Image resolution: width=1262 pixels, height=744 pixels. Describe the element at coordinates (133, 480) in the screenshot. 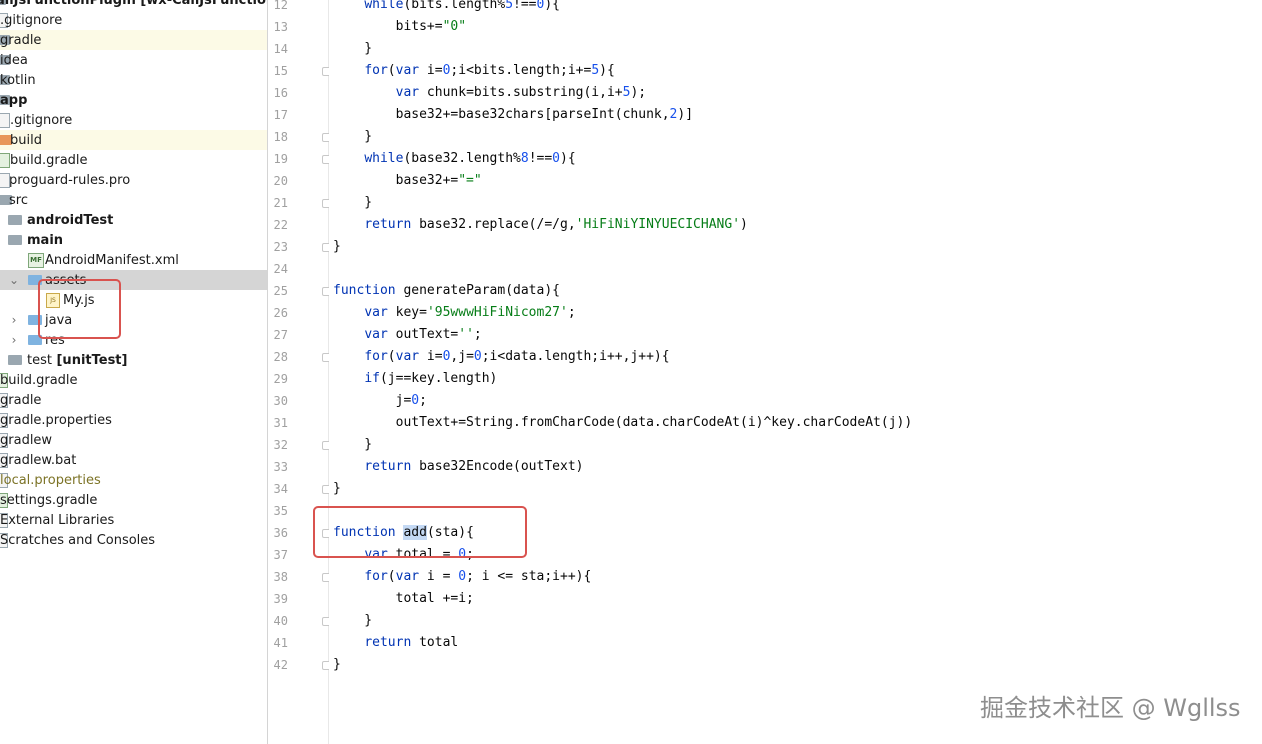

I see `tree-item: local.properties` at that location.